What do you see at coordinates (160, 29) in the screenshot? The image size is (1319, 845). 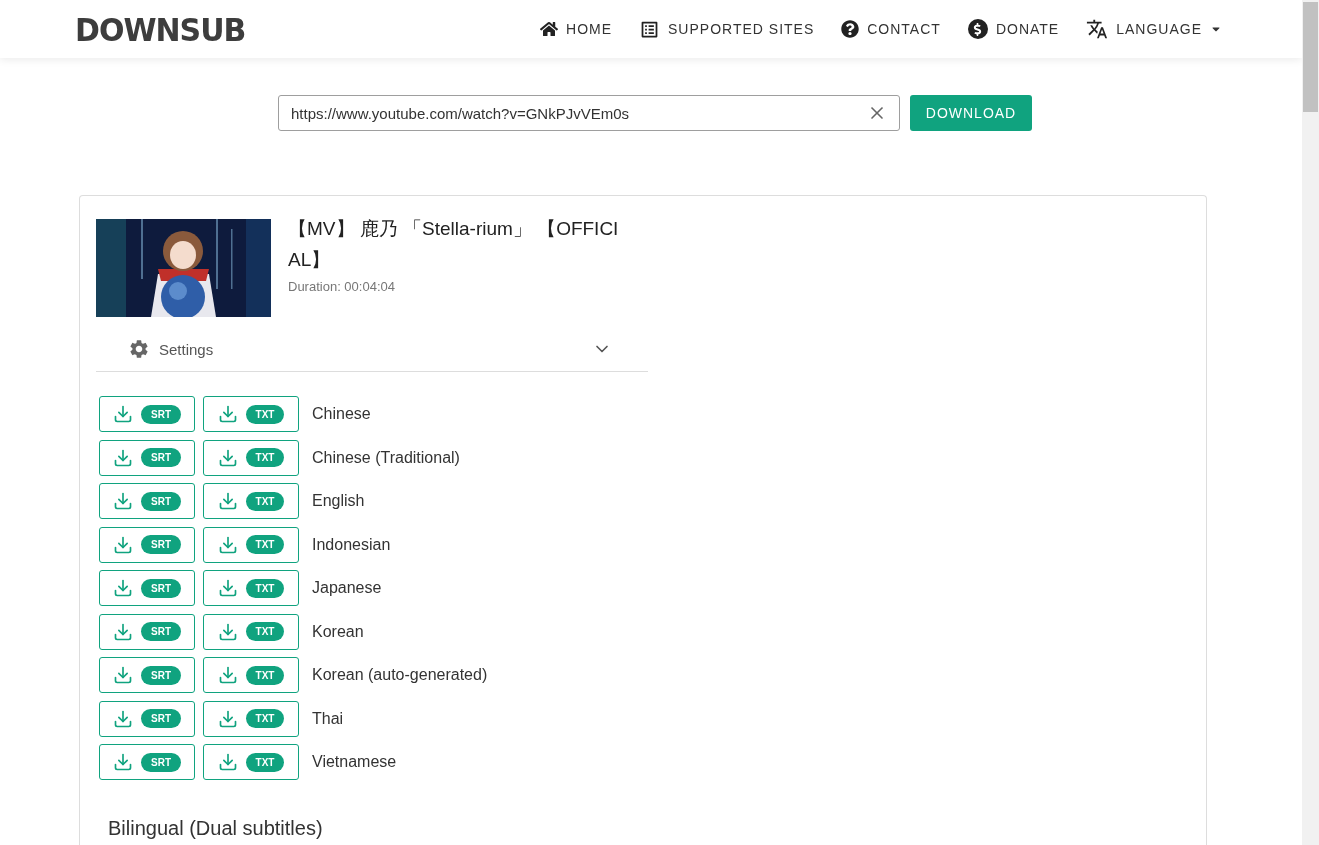 I see `logo: DOWNSUB` at bounding box center [160, 29].